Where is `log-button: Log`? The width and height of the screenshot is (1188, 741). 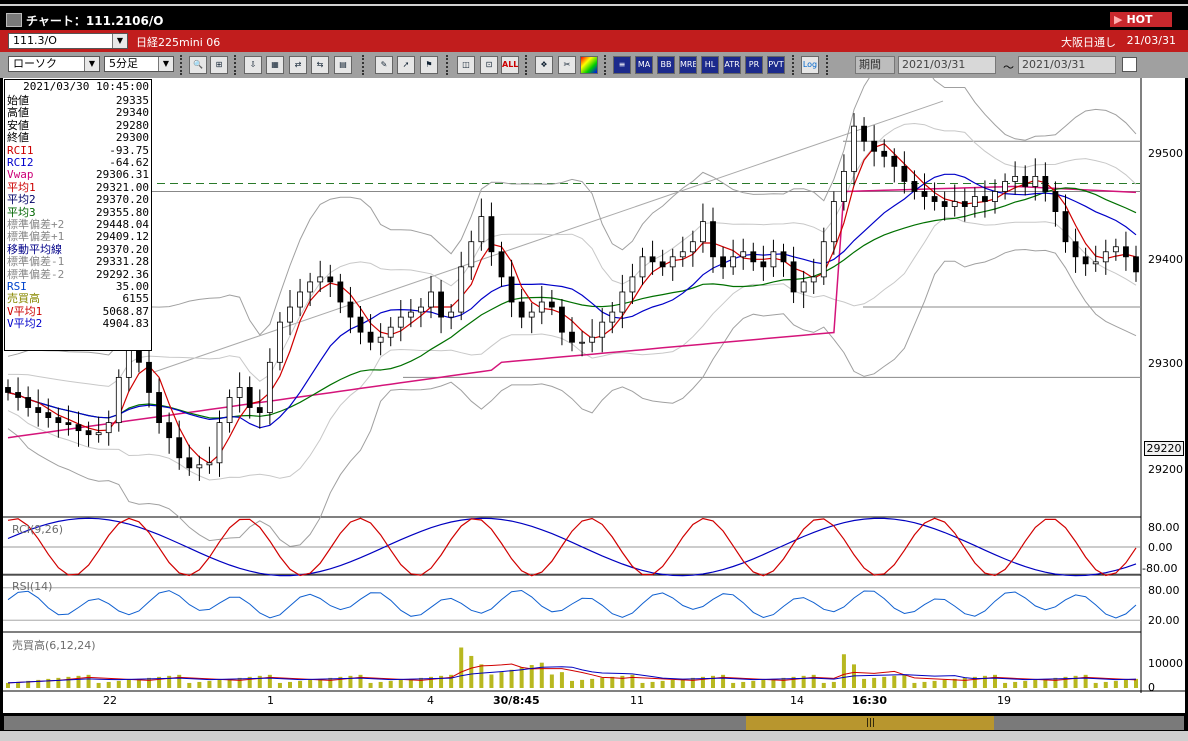 log-button: Log is located at coordinates (810, 65).